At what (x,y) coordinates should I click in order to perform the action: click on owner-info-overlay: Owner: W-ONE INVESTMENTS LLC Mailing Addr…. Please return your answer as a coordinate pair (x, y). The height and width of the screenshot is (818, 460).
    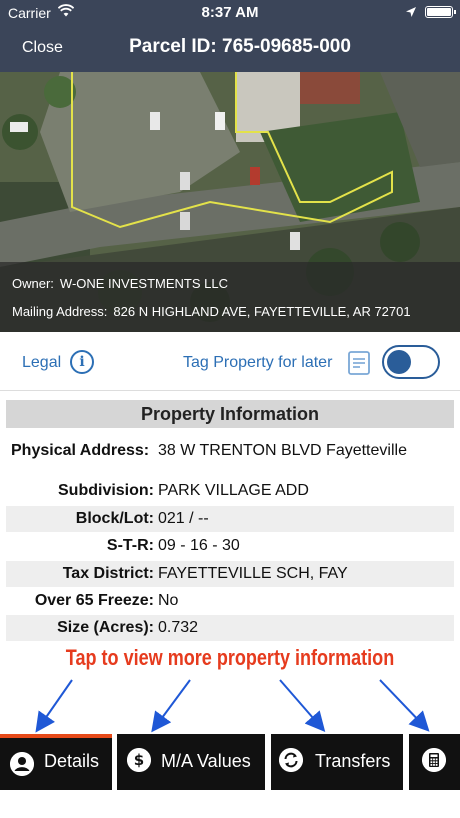
    Looking at the image, I should click on (230, 297).